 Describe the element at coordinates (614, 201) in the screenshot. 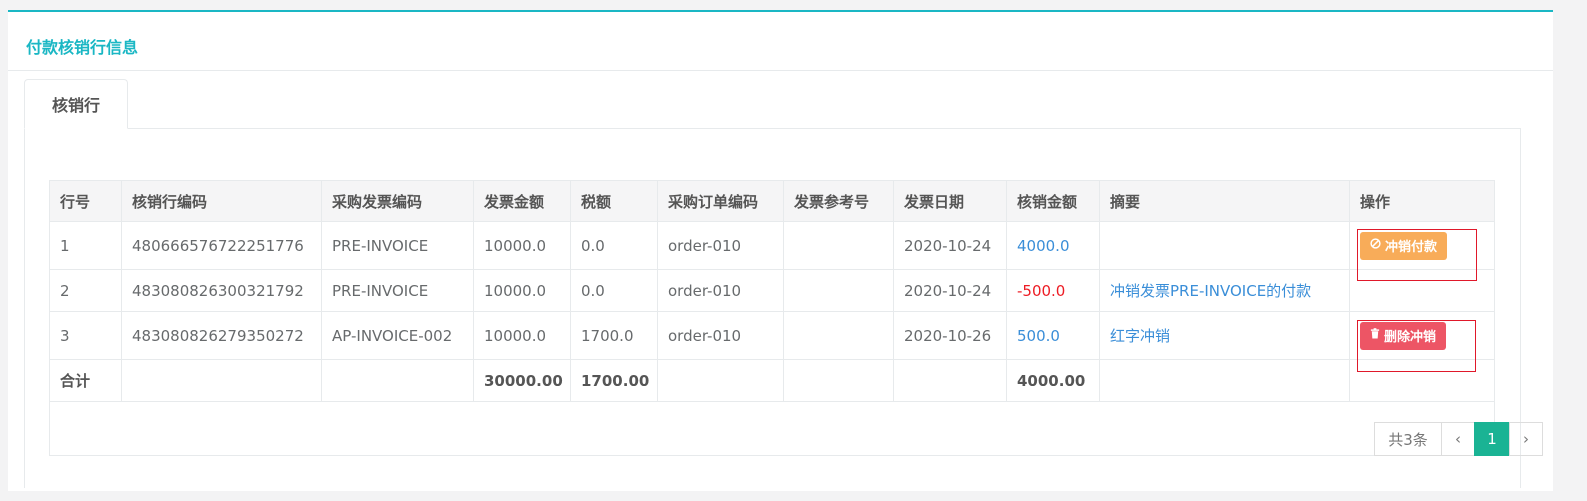

I see `col-header: 税额` at that location.